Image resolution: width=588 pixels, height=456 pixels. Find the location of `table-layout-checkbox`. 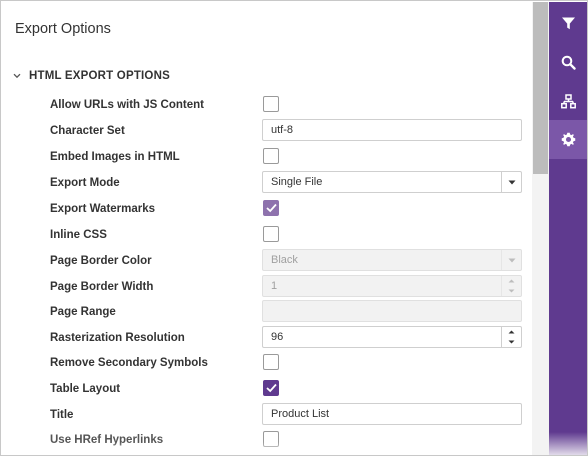

table-layout-checkbox is located at coordinates (271, 388).